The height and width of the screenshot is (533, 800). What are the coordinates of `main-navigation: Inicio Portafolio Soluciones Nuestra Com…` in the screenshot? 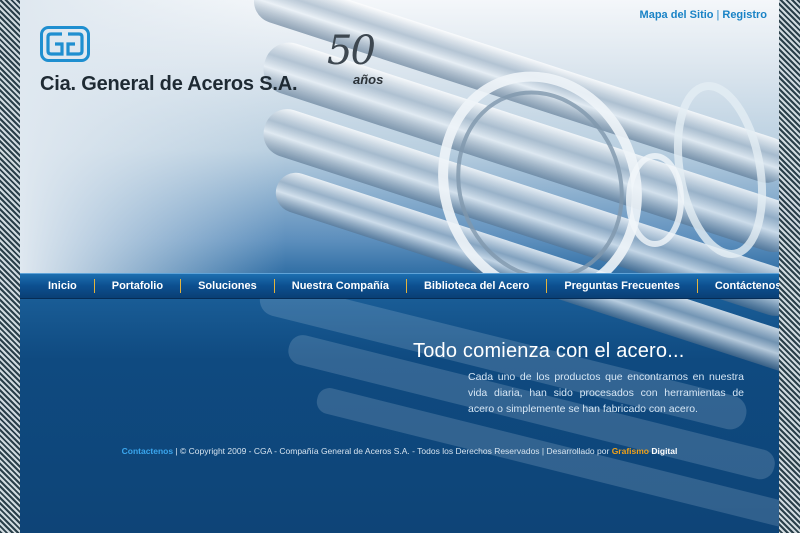 It's located at (399, 286).